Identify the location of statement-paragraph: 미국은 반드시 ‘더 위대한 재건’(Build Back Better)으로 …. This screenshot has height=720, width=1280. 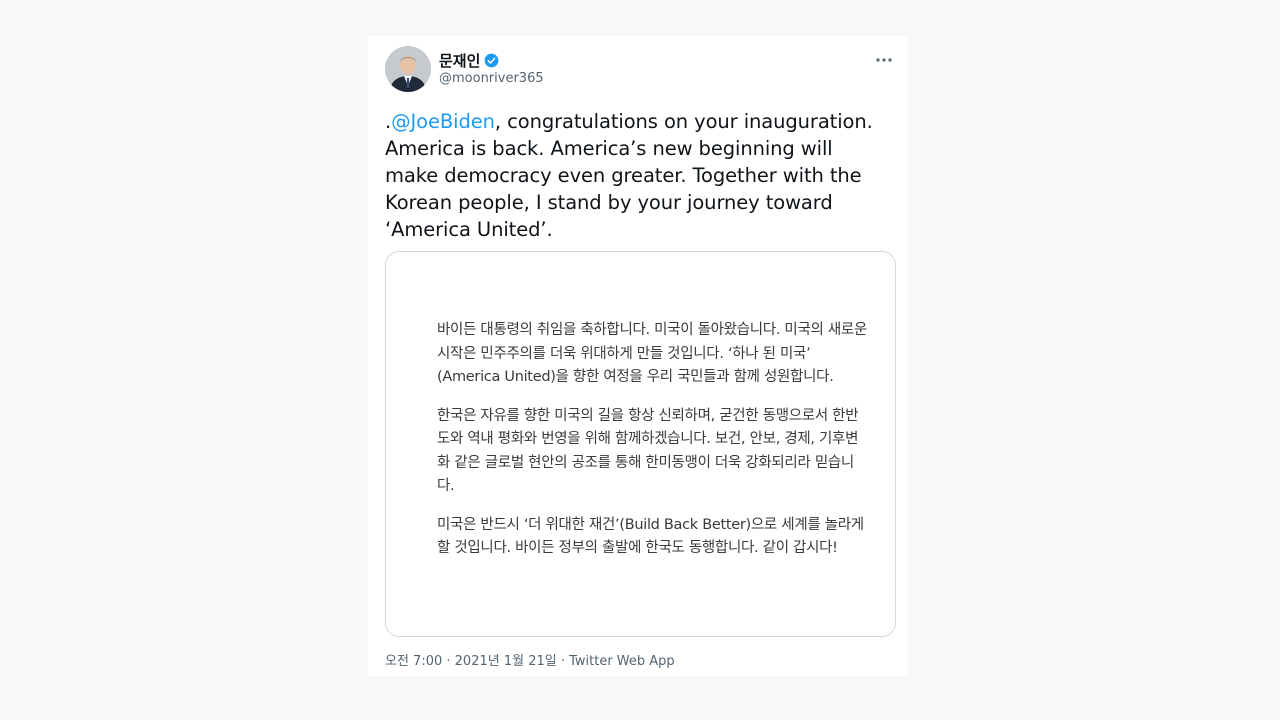
(650, 536).